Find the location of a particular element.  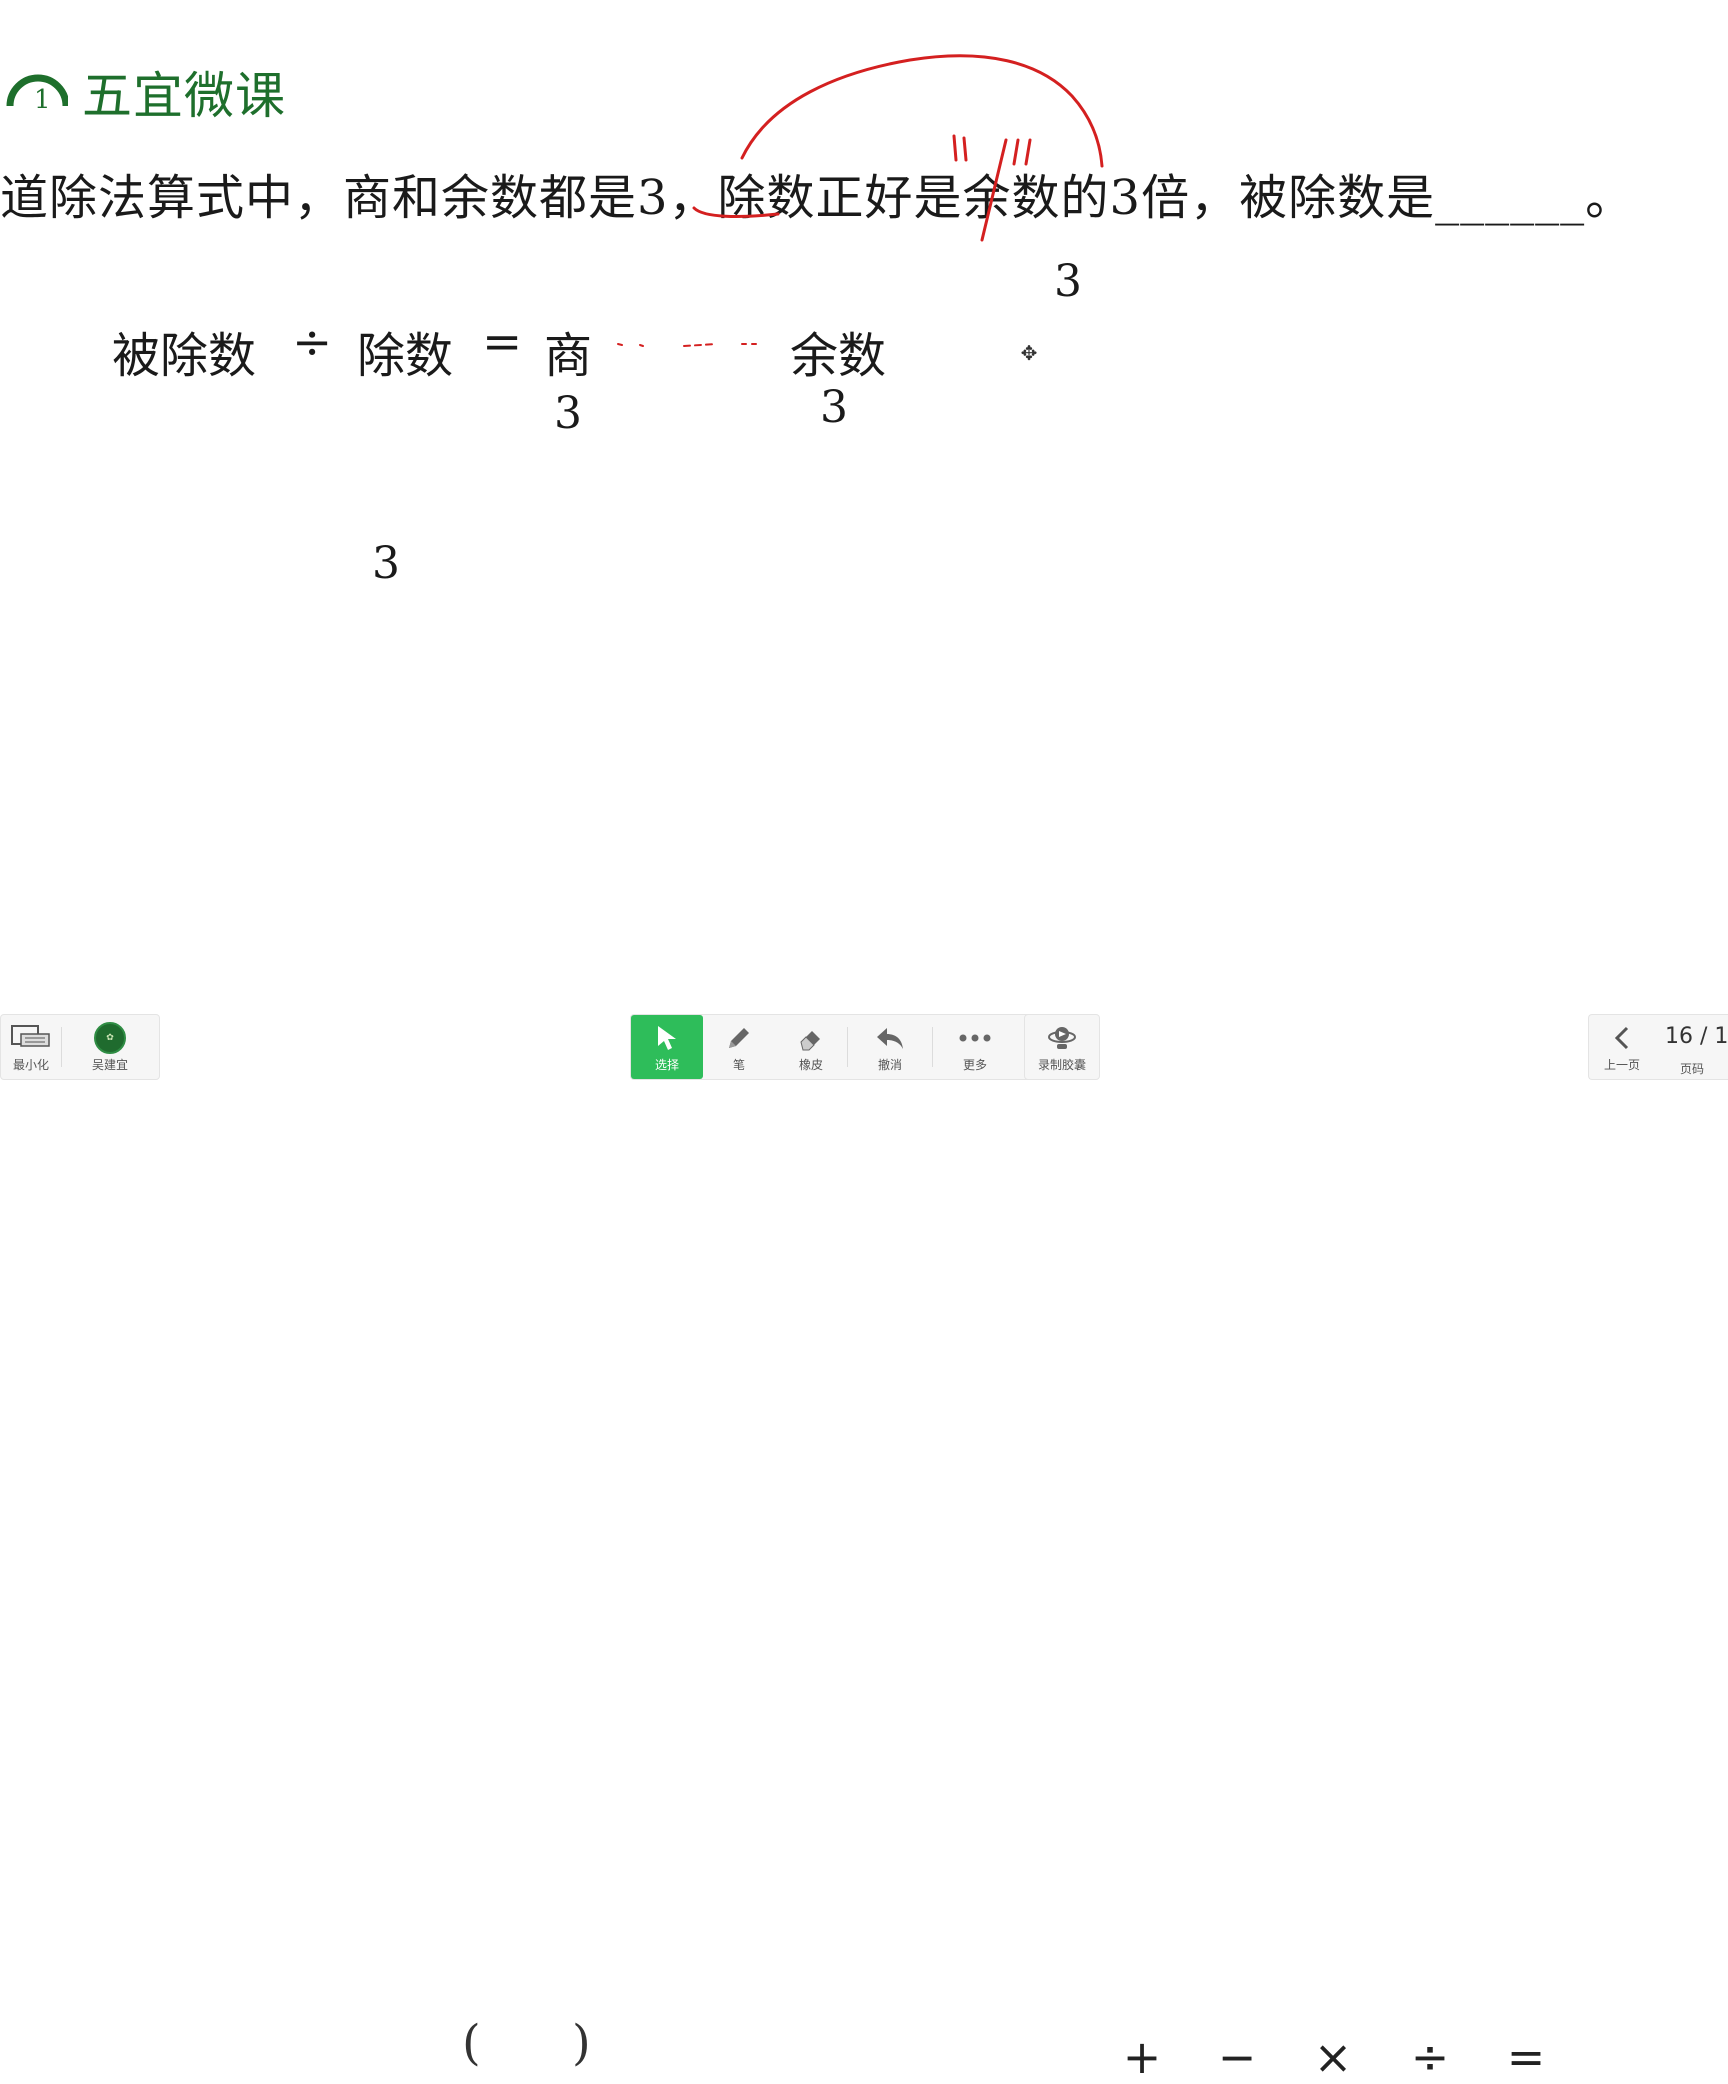

paren-right-button: ) is located at coordinates (581, 2043).